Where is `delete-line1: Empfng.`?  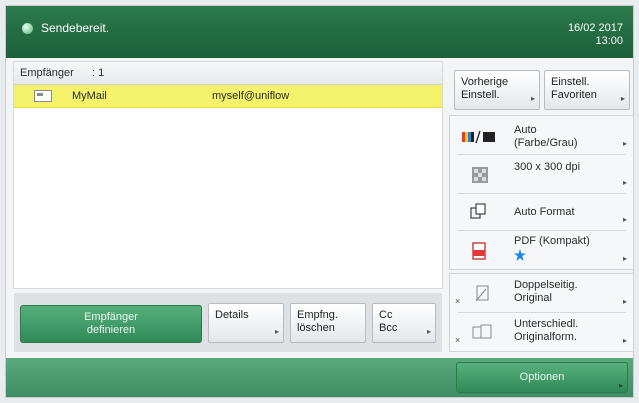 delete-line1: Empfng. is located at coordinates (317, 315).